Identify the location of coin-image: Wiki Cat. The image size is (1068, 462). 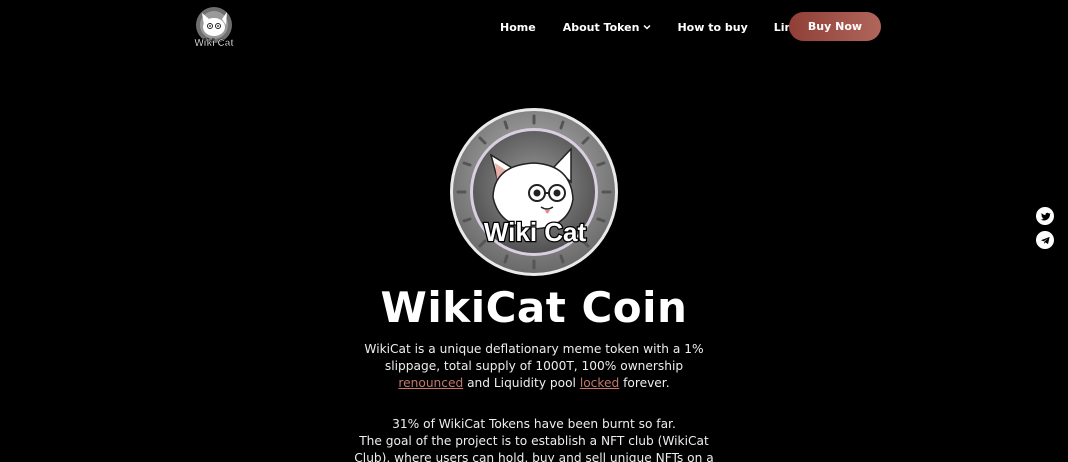
(534, 192).